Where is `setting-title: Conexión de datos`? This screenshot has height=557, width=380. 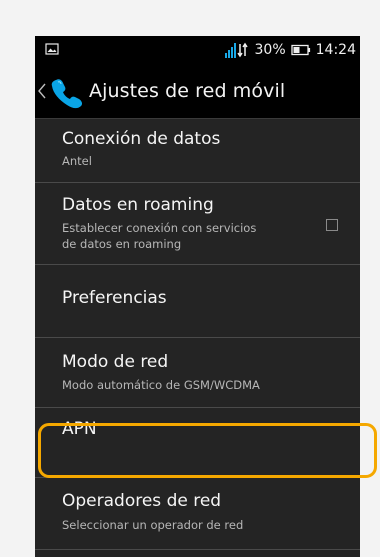
setting-title: Conexión de datos is located at coordinates (141, 139).